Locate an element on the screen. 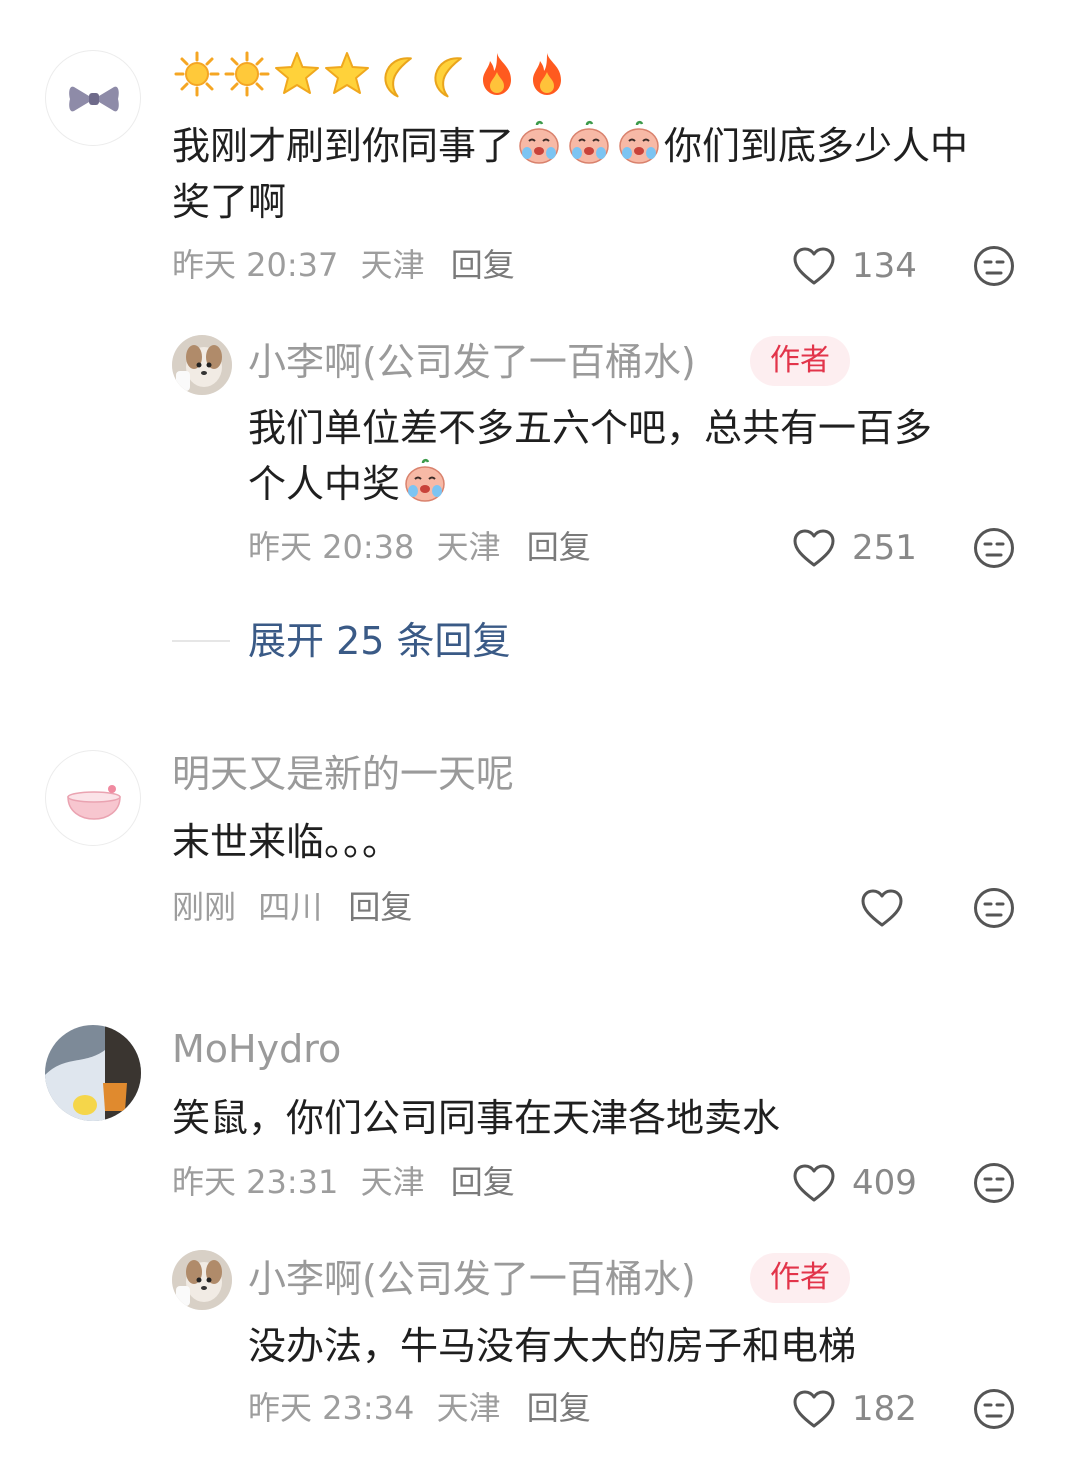  content-text: 个人中奖 is located at coordinates (324, 484).